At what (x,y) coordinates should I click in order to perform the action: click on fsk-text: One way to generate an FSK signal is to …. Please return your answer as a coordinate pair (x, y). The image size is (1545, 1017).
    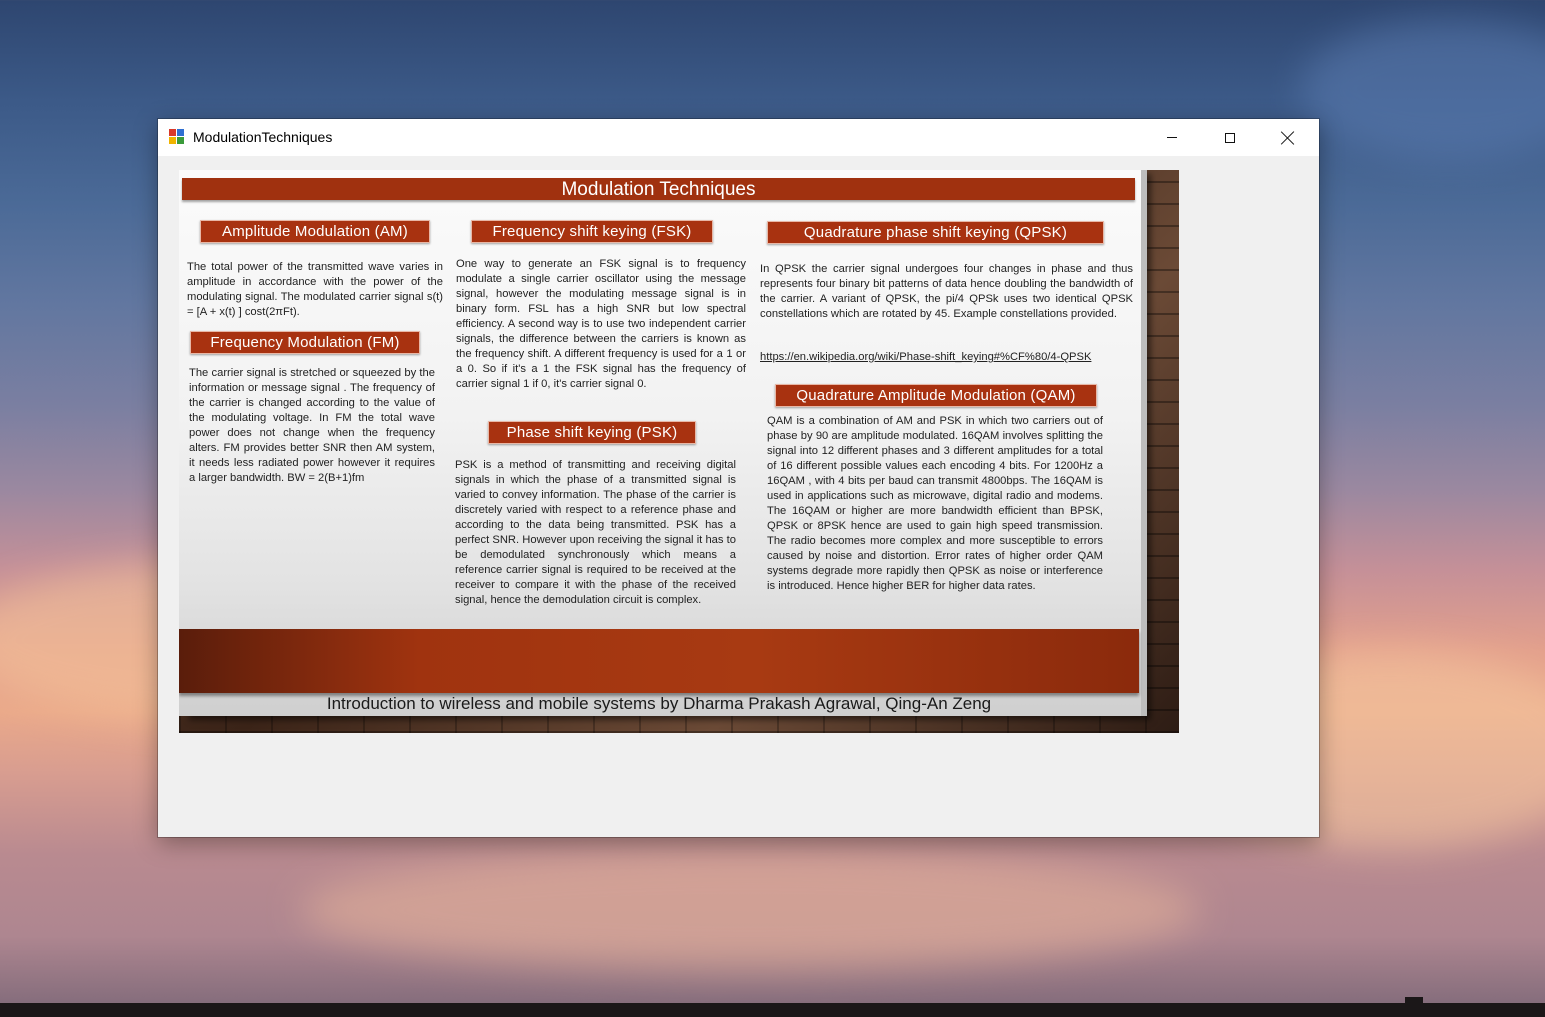
    Looking at the image, I should click on (601, 324).